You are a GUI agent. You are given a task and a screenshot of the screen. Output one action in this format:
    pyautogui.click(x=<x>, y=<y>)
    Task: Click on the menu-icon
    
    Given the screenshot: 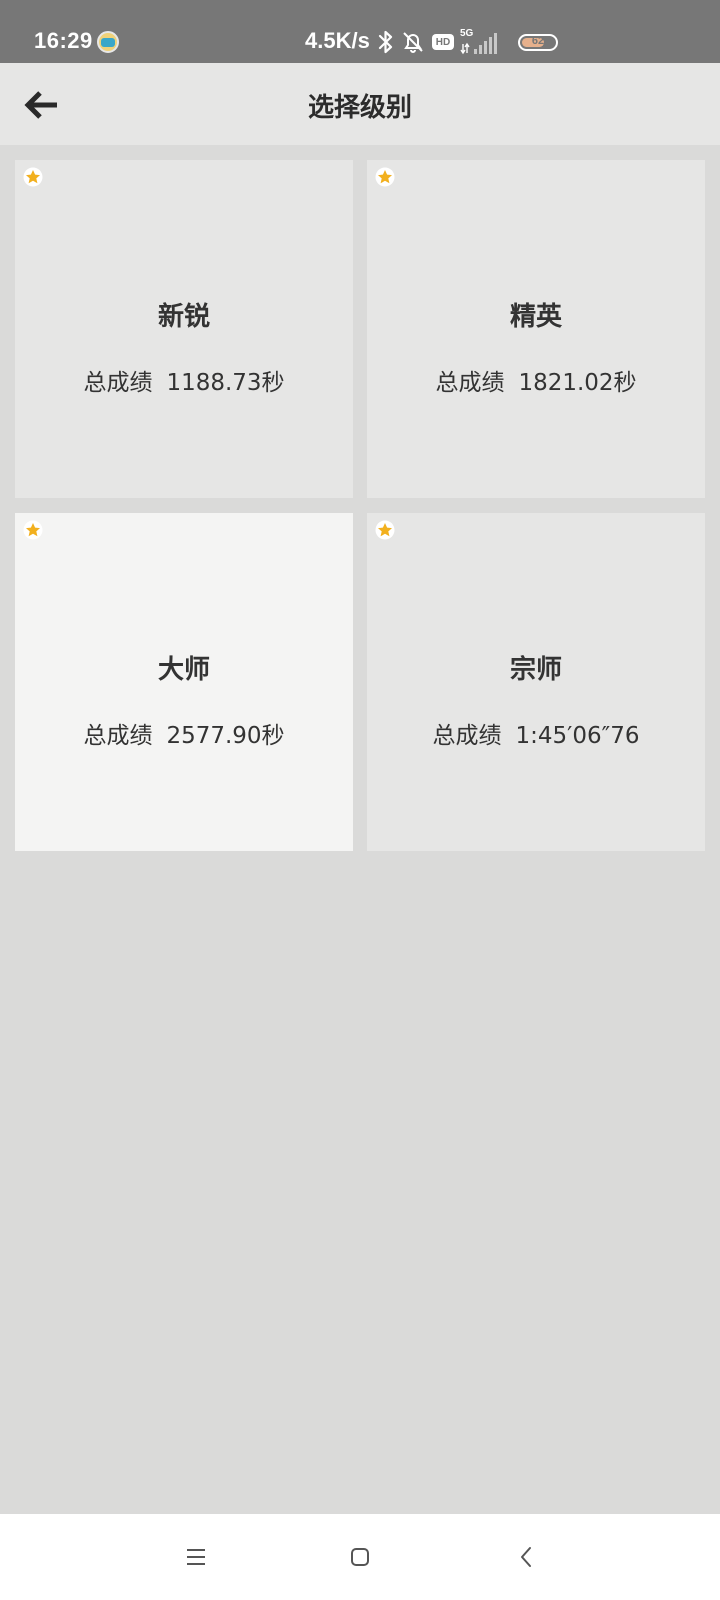 What is the action you would take?
    pyautogui.click(x=196, y=1557)
    